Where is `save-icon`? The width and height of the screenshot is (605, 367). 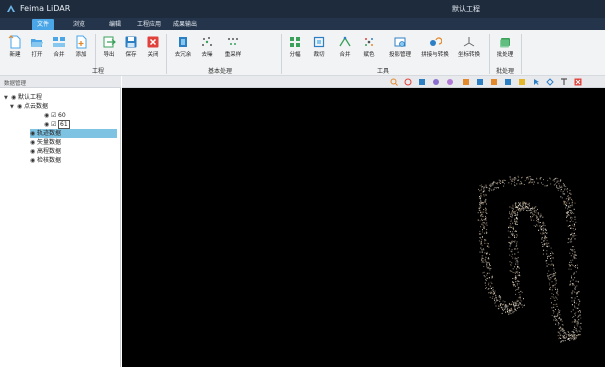
save-icon is located at coordinates (131, 42).